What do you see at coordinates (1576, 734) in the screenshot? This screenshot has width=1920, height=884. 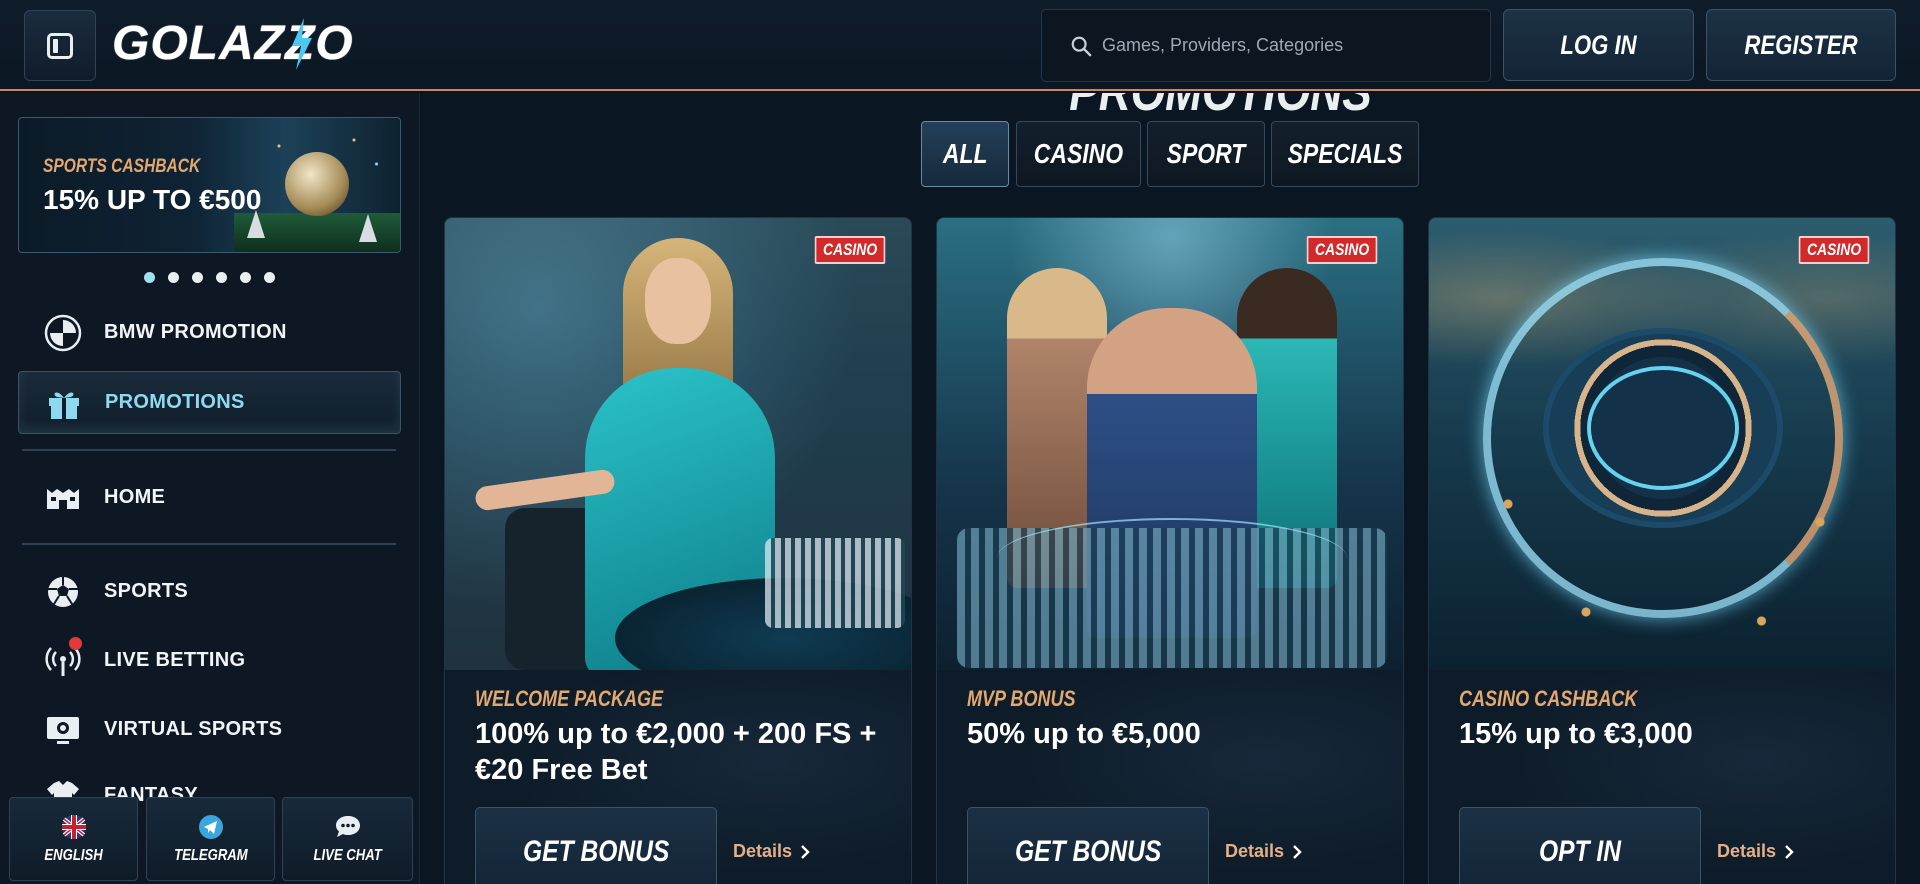 I see `card-title: 15% up to €3,000` at bounding box center [1576, 734].